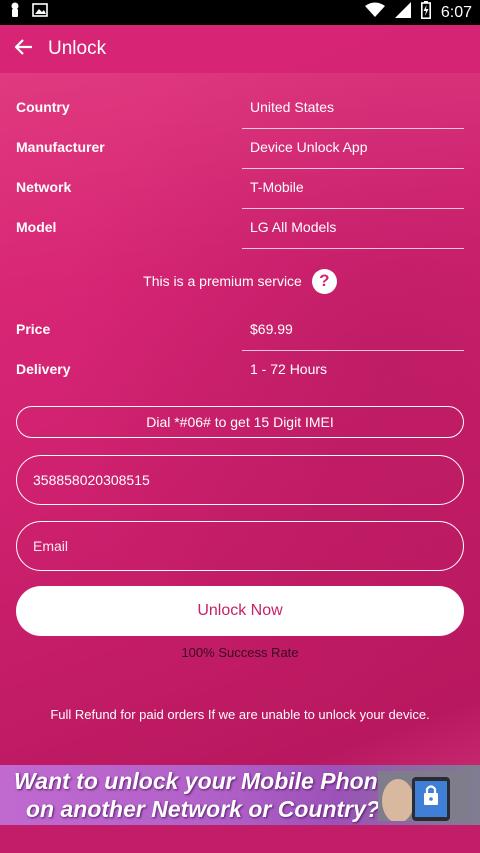  What do you see at coordinates (222, 281) in the screenshot?
I see `premium-text: This is a premium service` at bounding box center [222, 281].